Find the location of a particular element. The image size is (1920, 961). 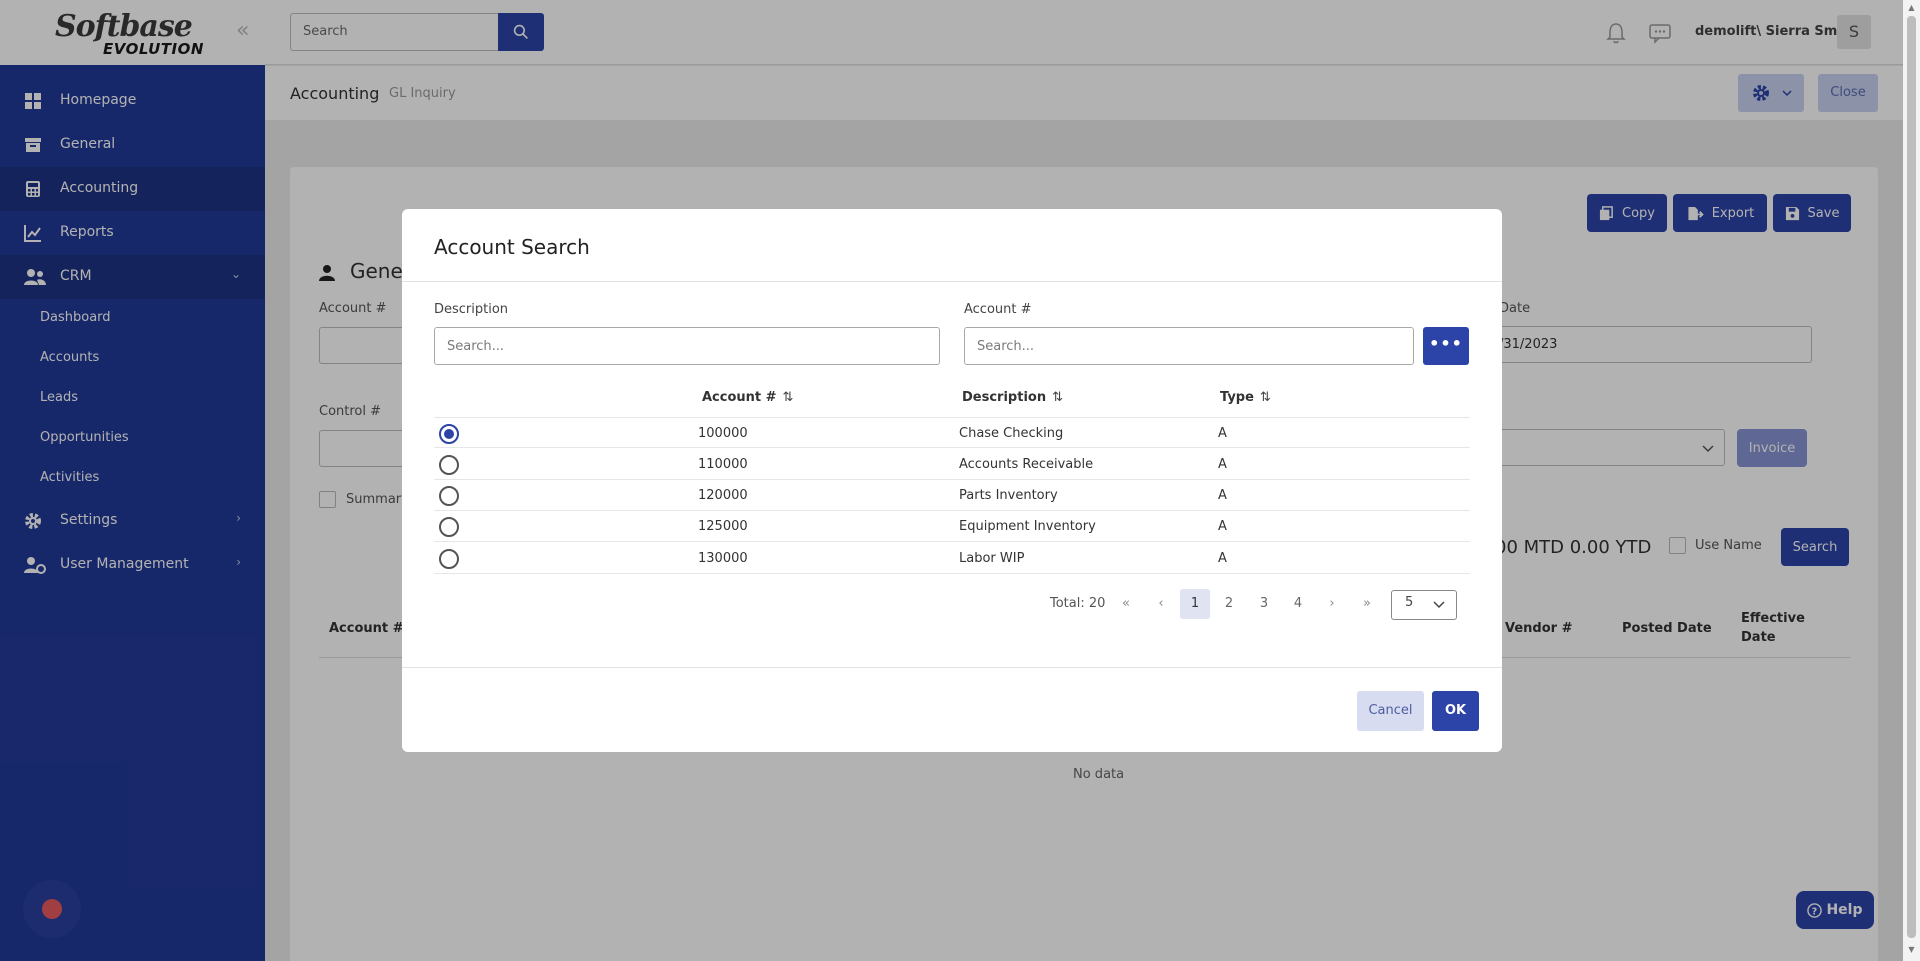

cancel-button: Cancel is located at coordinates (1390, 711).